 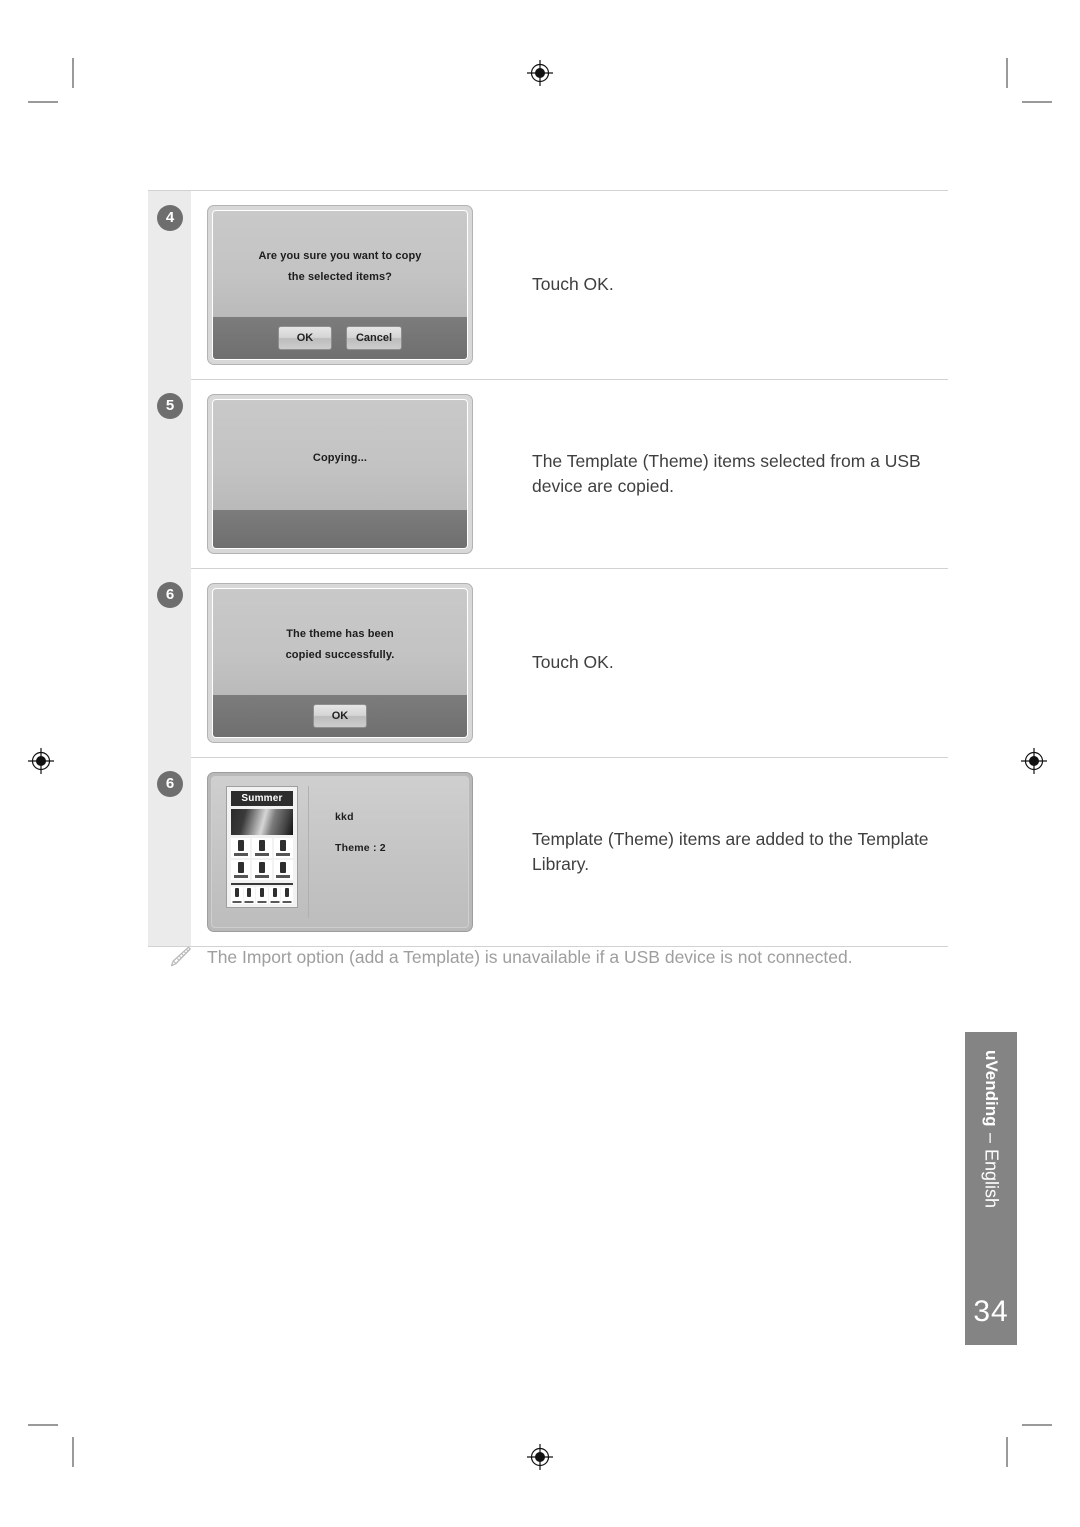 I want to click on template-product-strip, so click(x=262, y=893).